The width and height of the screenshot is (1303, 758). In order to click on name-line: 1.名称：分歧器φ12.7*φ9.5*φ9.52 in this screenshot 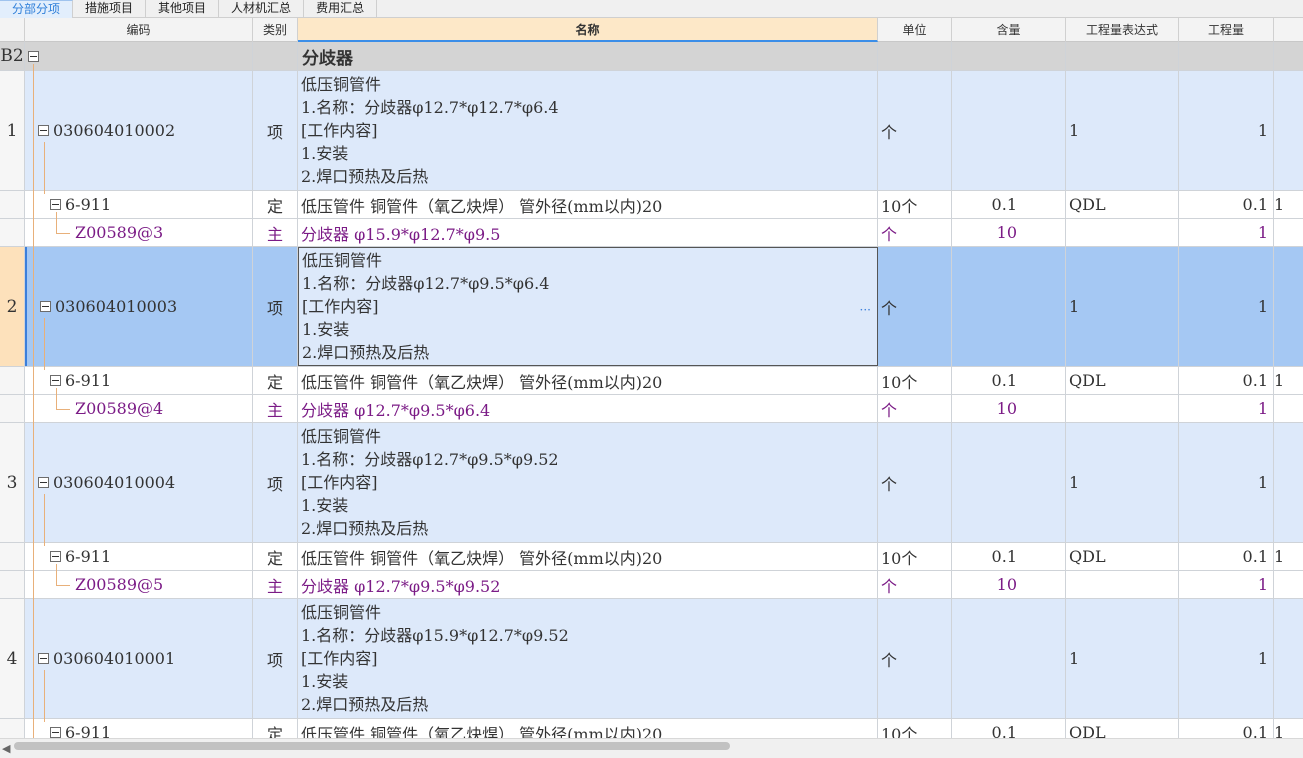, I will do `click(430, 459)`.